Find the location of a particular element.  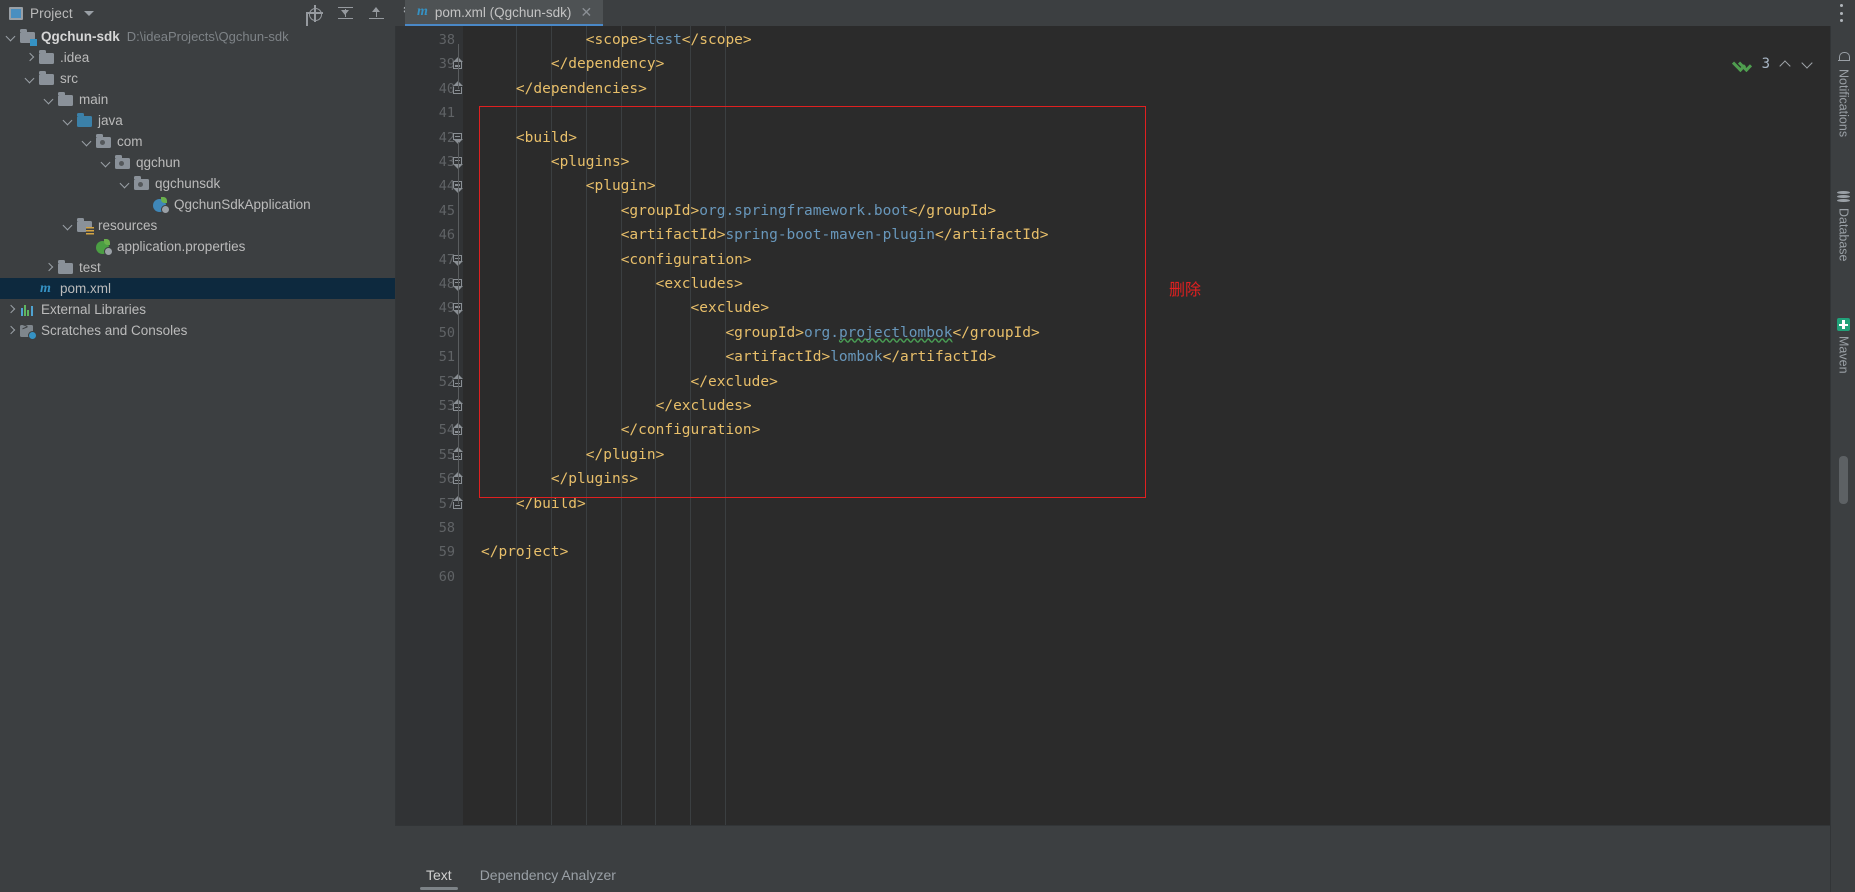

code-line: </project> is located at coordinates (524, 552).